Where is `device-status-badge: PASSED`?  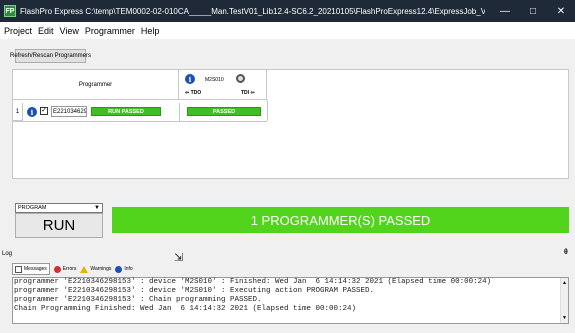
device-status-badge: PASSED is located at coordinates (224, 111).